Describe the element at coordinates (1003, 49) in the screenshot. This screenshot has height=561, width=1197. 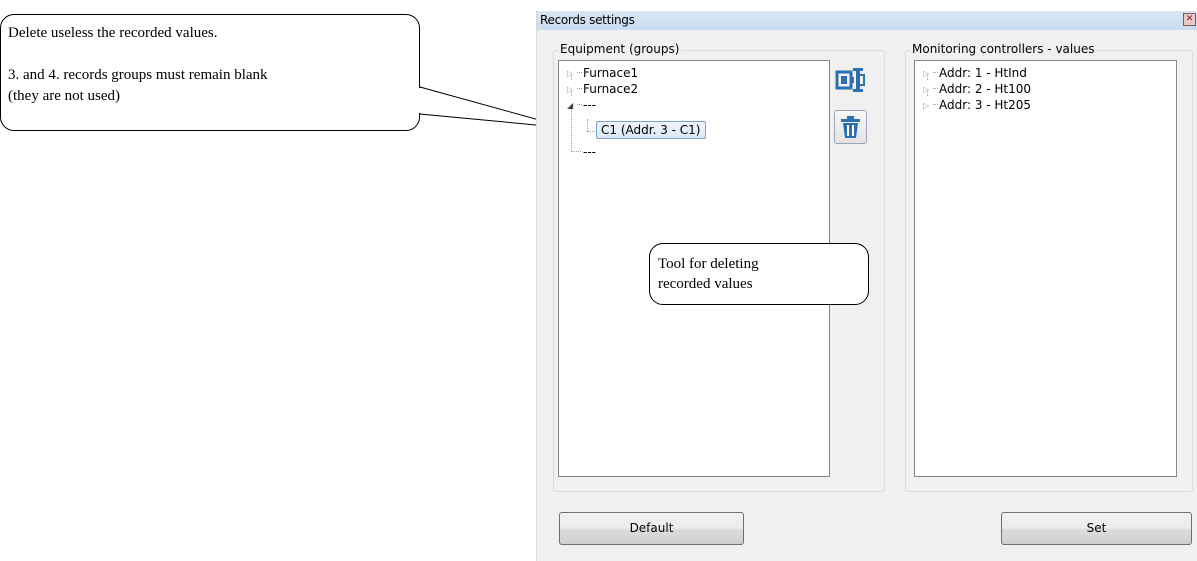
I see `monitoring-group-label: Monitoring controllers - values` at that location.